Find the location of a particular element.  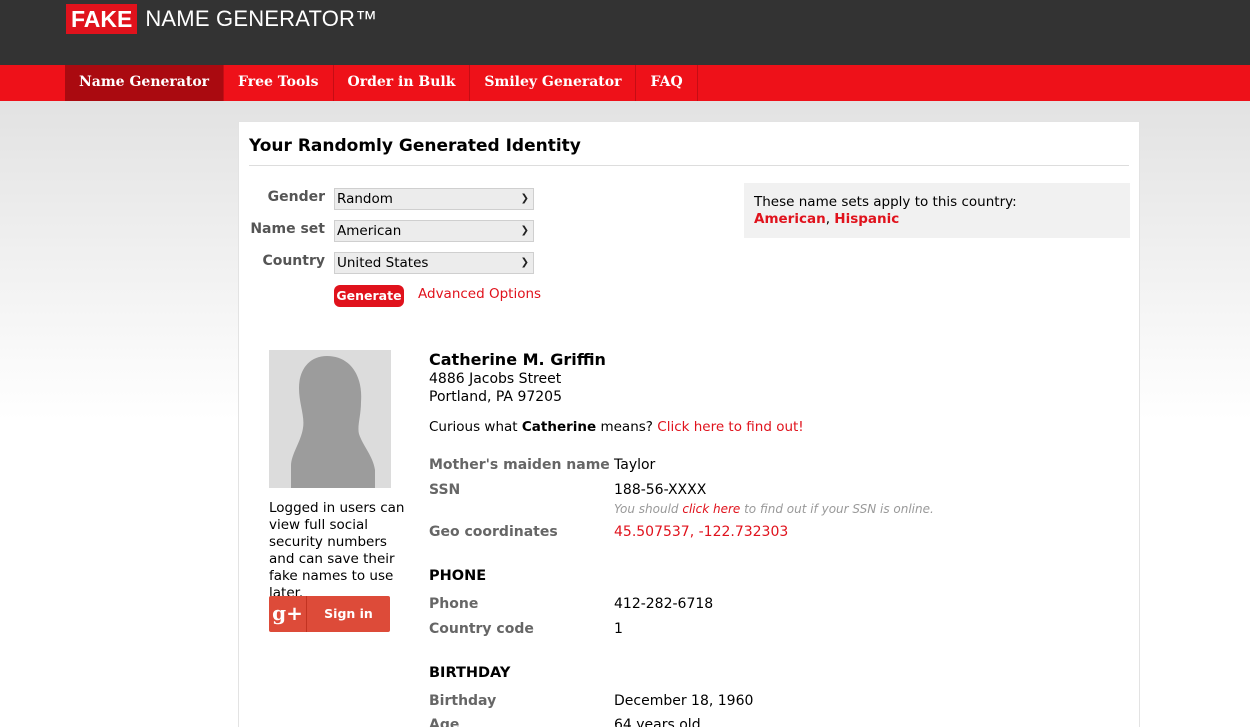

ssn-value: 188-56-XXXX is located at coordinates (660, 490).